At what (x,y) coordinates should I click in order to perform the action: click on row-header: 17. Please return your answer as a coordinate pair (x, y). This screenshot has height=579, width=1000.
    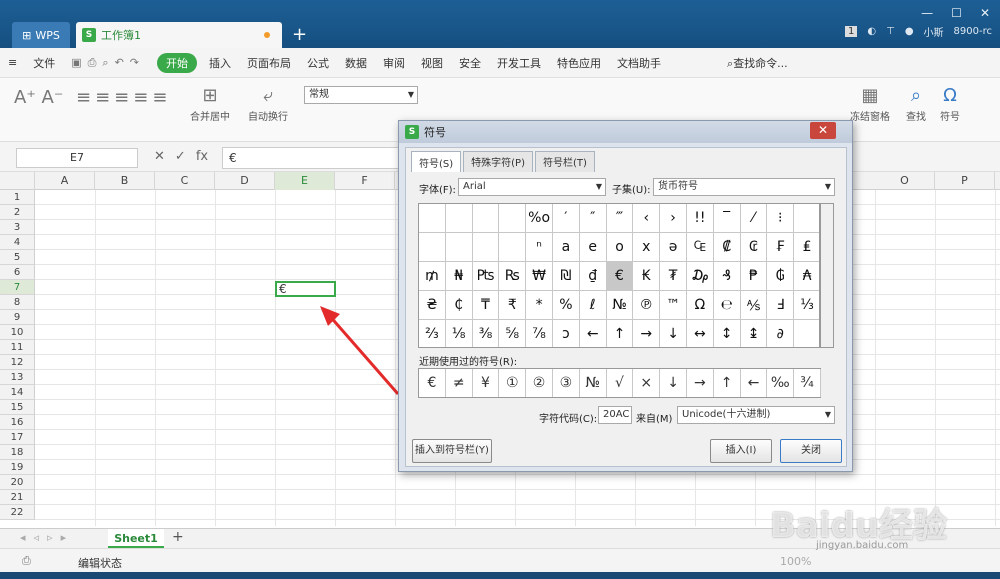
    Looking at the image, I should click on (17, 437).